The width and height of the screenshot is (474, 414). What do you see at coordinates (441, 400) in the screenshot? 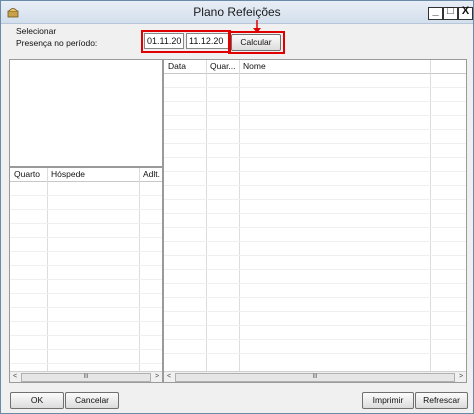
I see `refresh-button: Refrescar` at bounding box center [441, 400].